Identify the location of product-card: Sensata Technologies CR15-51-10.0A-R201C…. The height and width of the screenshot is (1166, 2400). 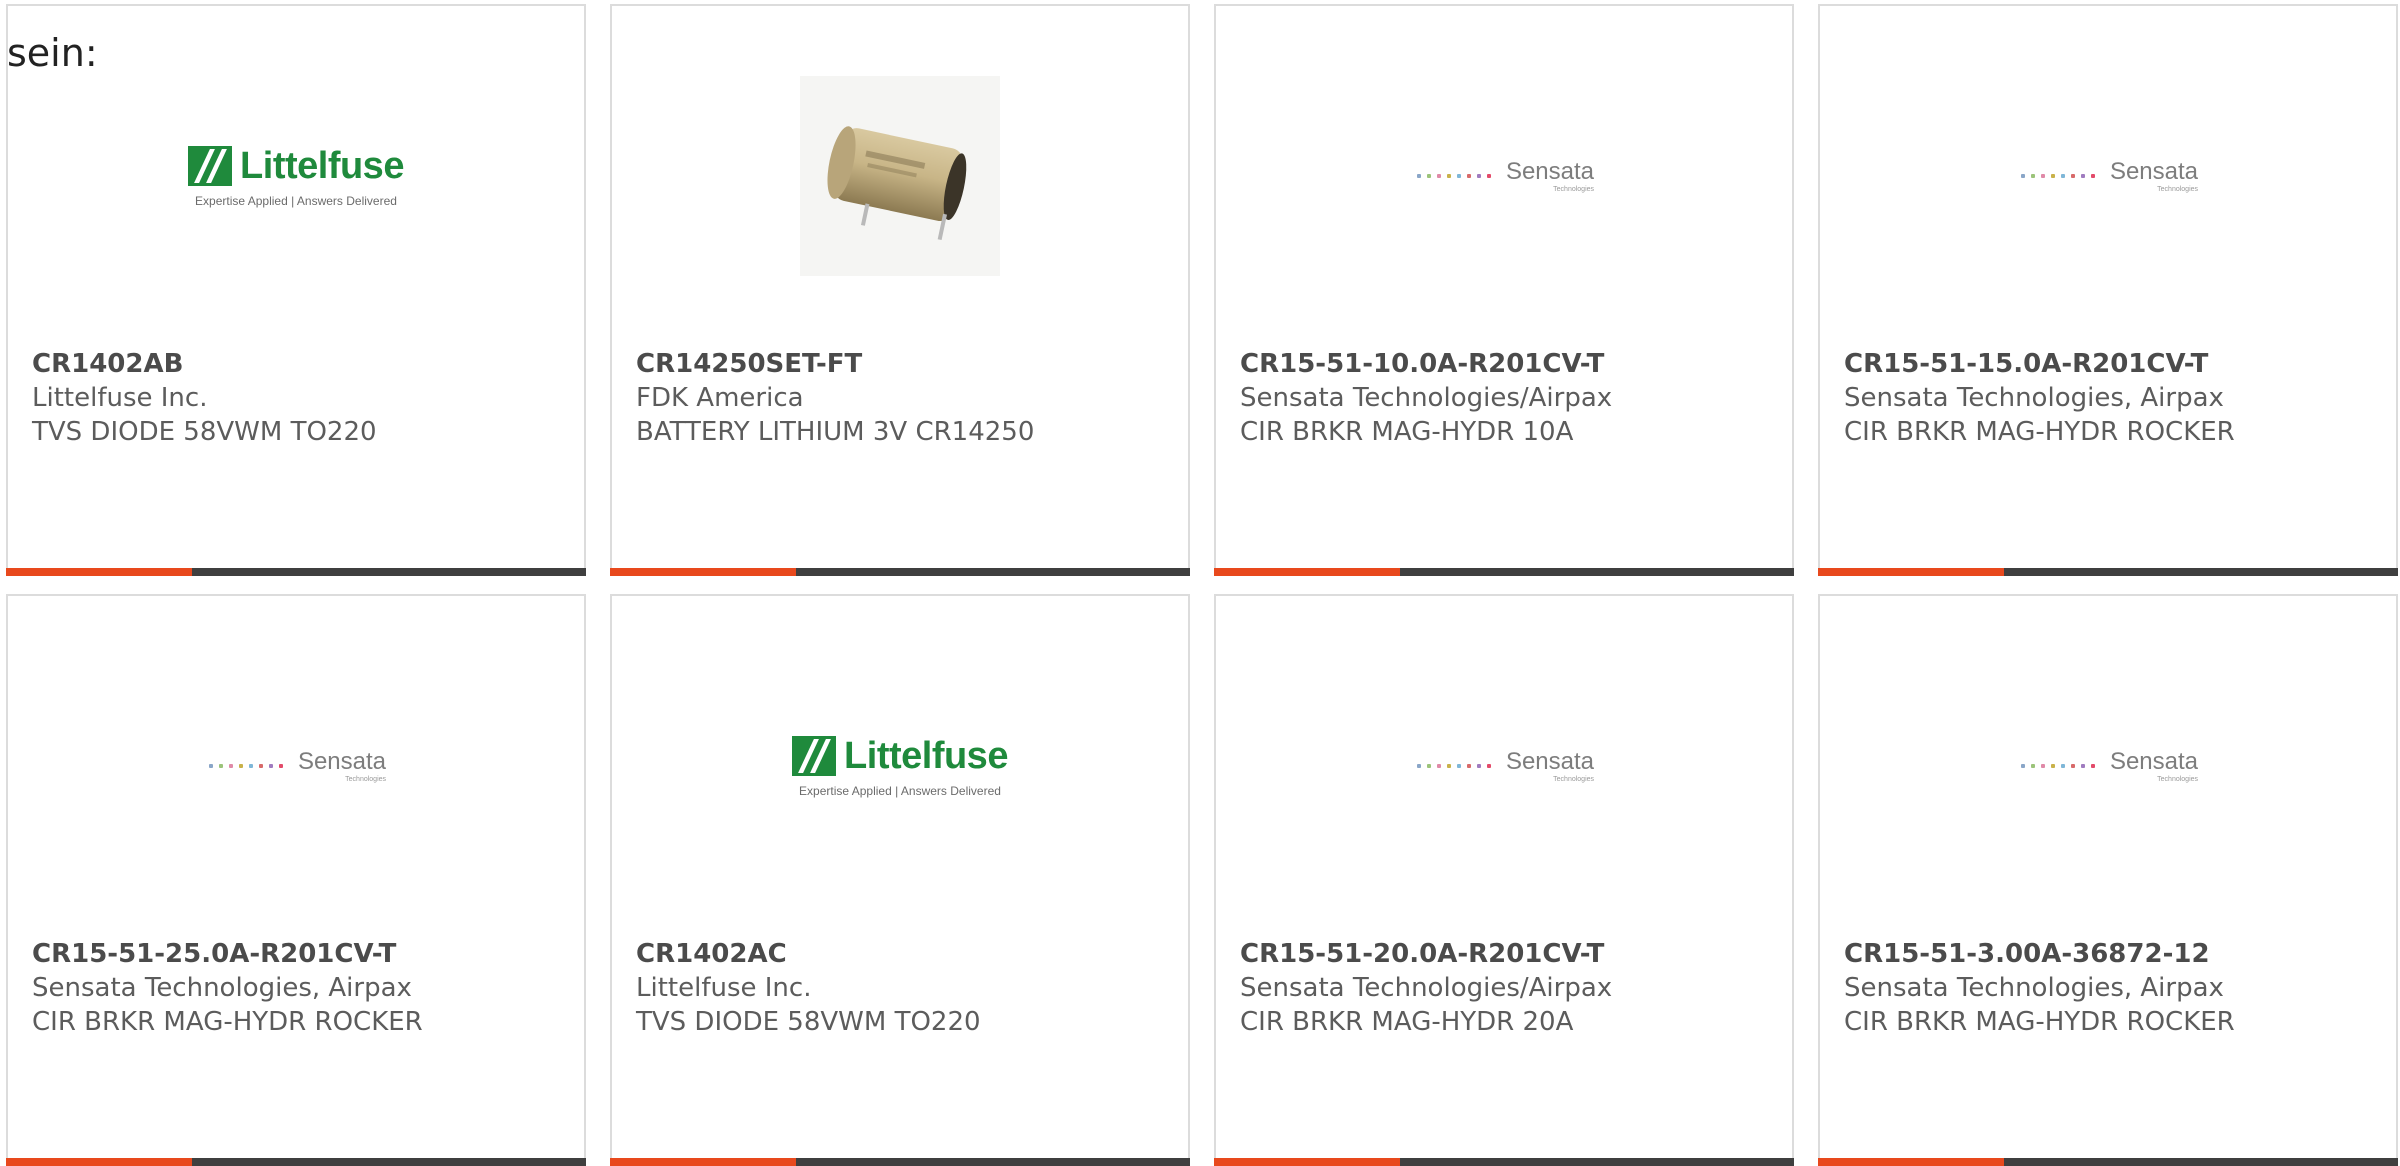
(1504, 290).